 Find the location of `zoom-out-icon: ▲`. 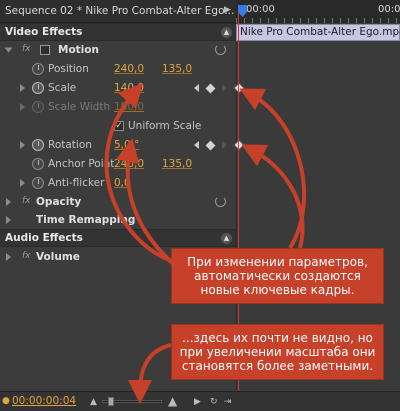

zoom-out-icon: ▲ is located at coordinates (93, 402).